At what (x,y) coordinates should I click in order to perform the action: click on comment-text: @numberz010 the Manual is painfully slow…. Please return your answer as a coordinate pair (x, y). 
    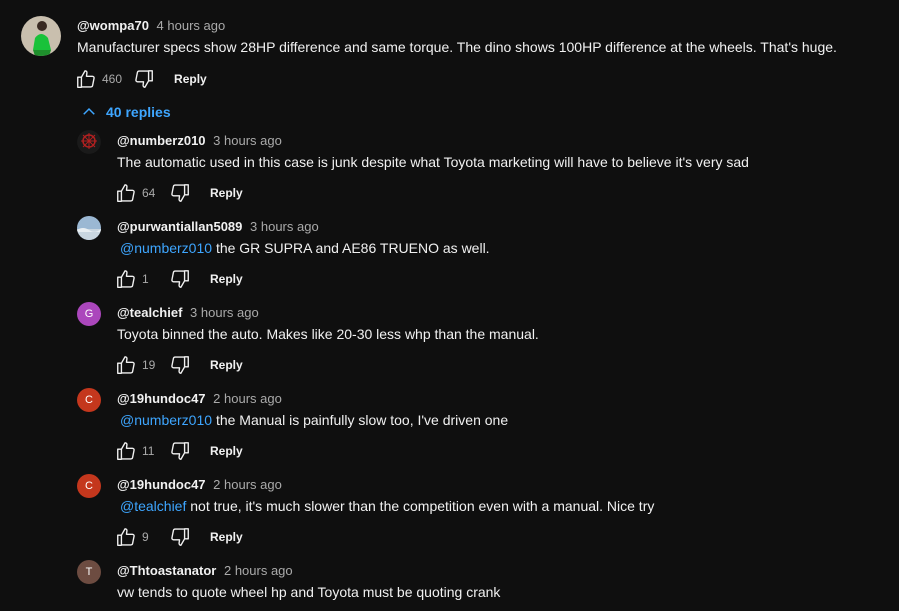
    Looking at the image, I should click on (312, 420).